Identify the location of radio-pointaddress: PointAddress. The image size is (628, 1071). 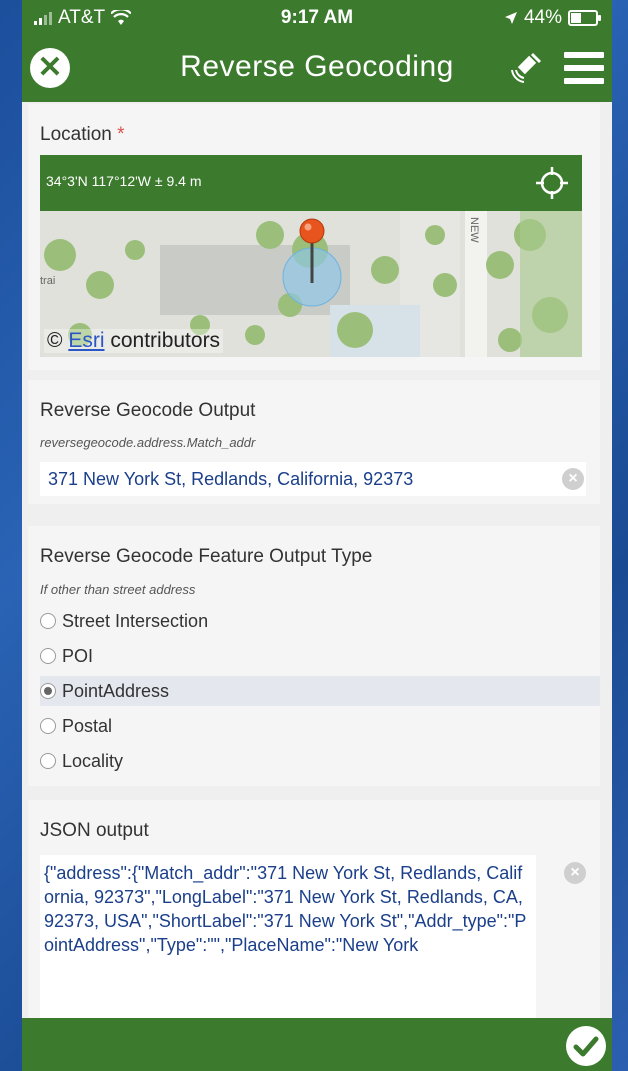
(320, 691).